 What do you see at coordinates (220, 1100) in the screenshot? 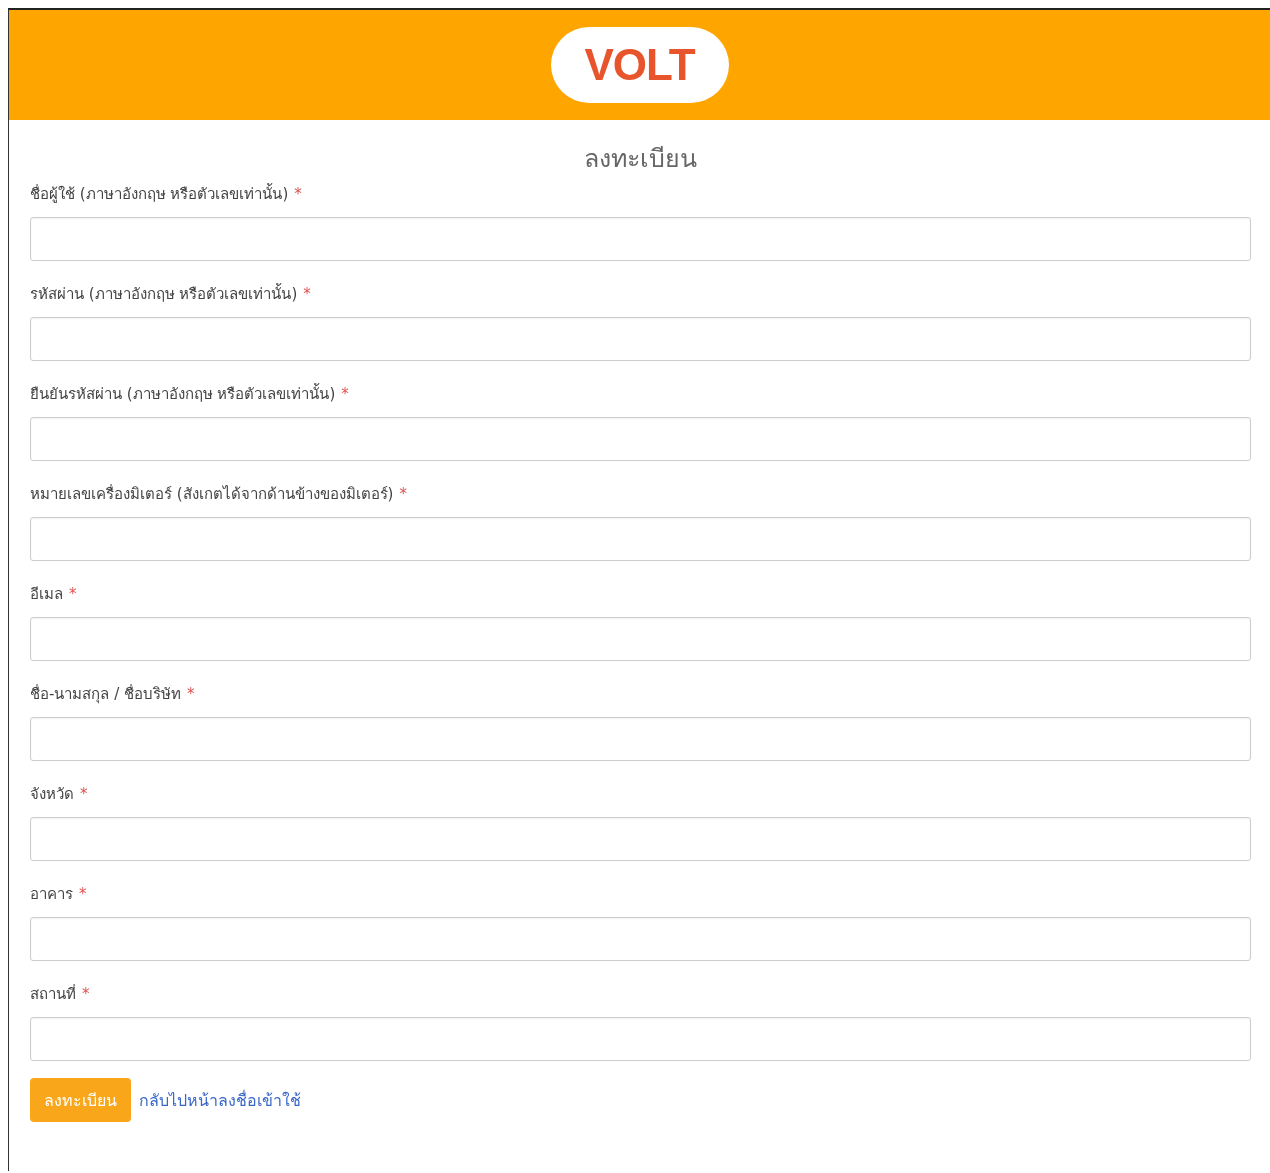
I see `back-link: กลับไปหน้าลงชื่อเข้าใช้` at bounding box center [220, 1100].